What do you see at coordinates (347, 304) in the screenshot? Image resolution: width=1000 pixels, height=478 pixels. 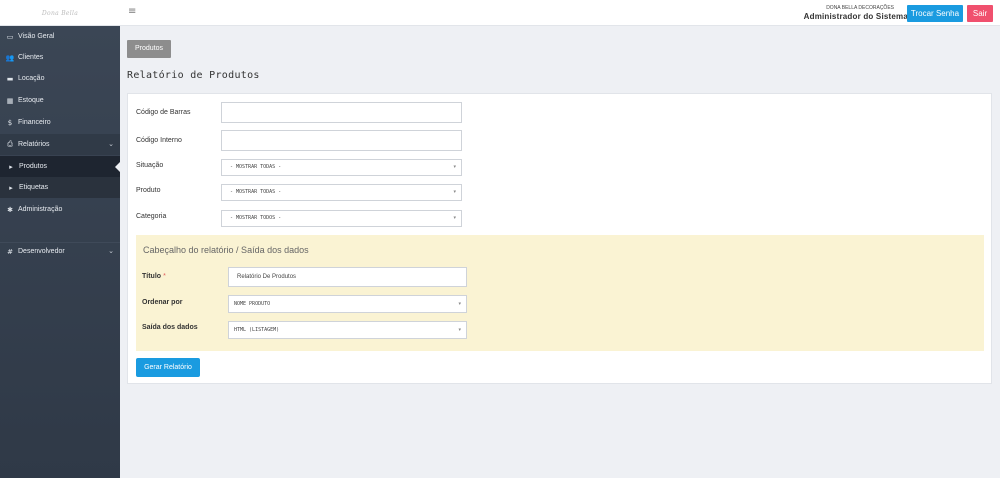 I see `order-by-select: NOME PRODUTO ▾` at bounding box center [347, 304].